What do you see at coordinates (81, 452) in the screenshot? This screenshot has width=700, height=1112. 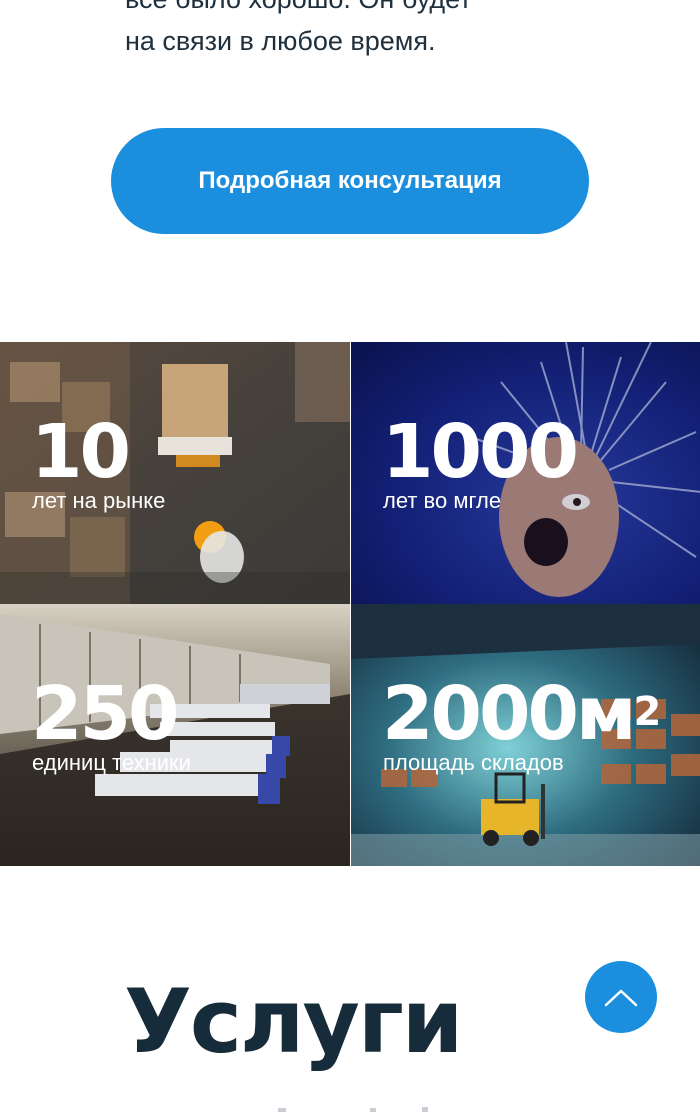 I see `stat-number-years: 10` at bounding box center [81, 452].